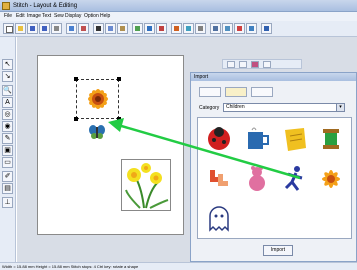  Describe the element at coordinates (331, 139) in the screenshot. I see `spool-icon` at that location.